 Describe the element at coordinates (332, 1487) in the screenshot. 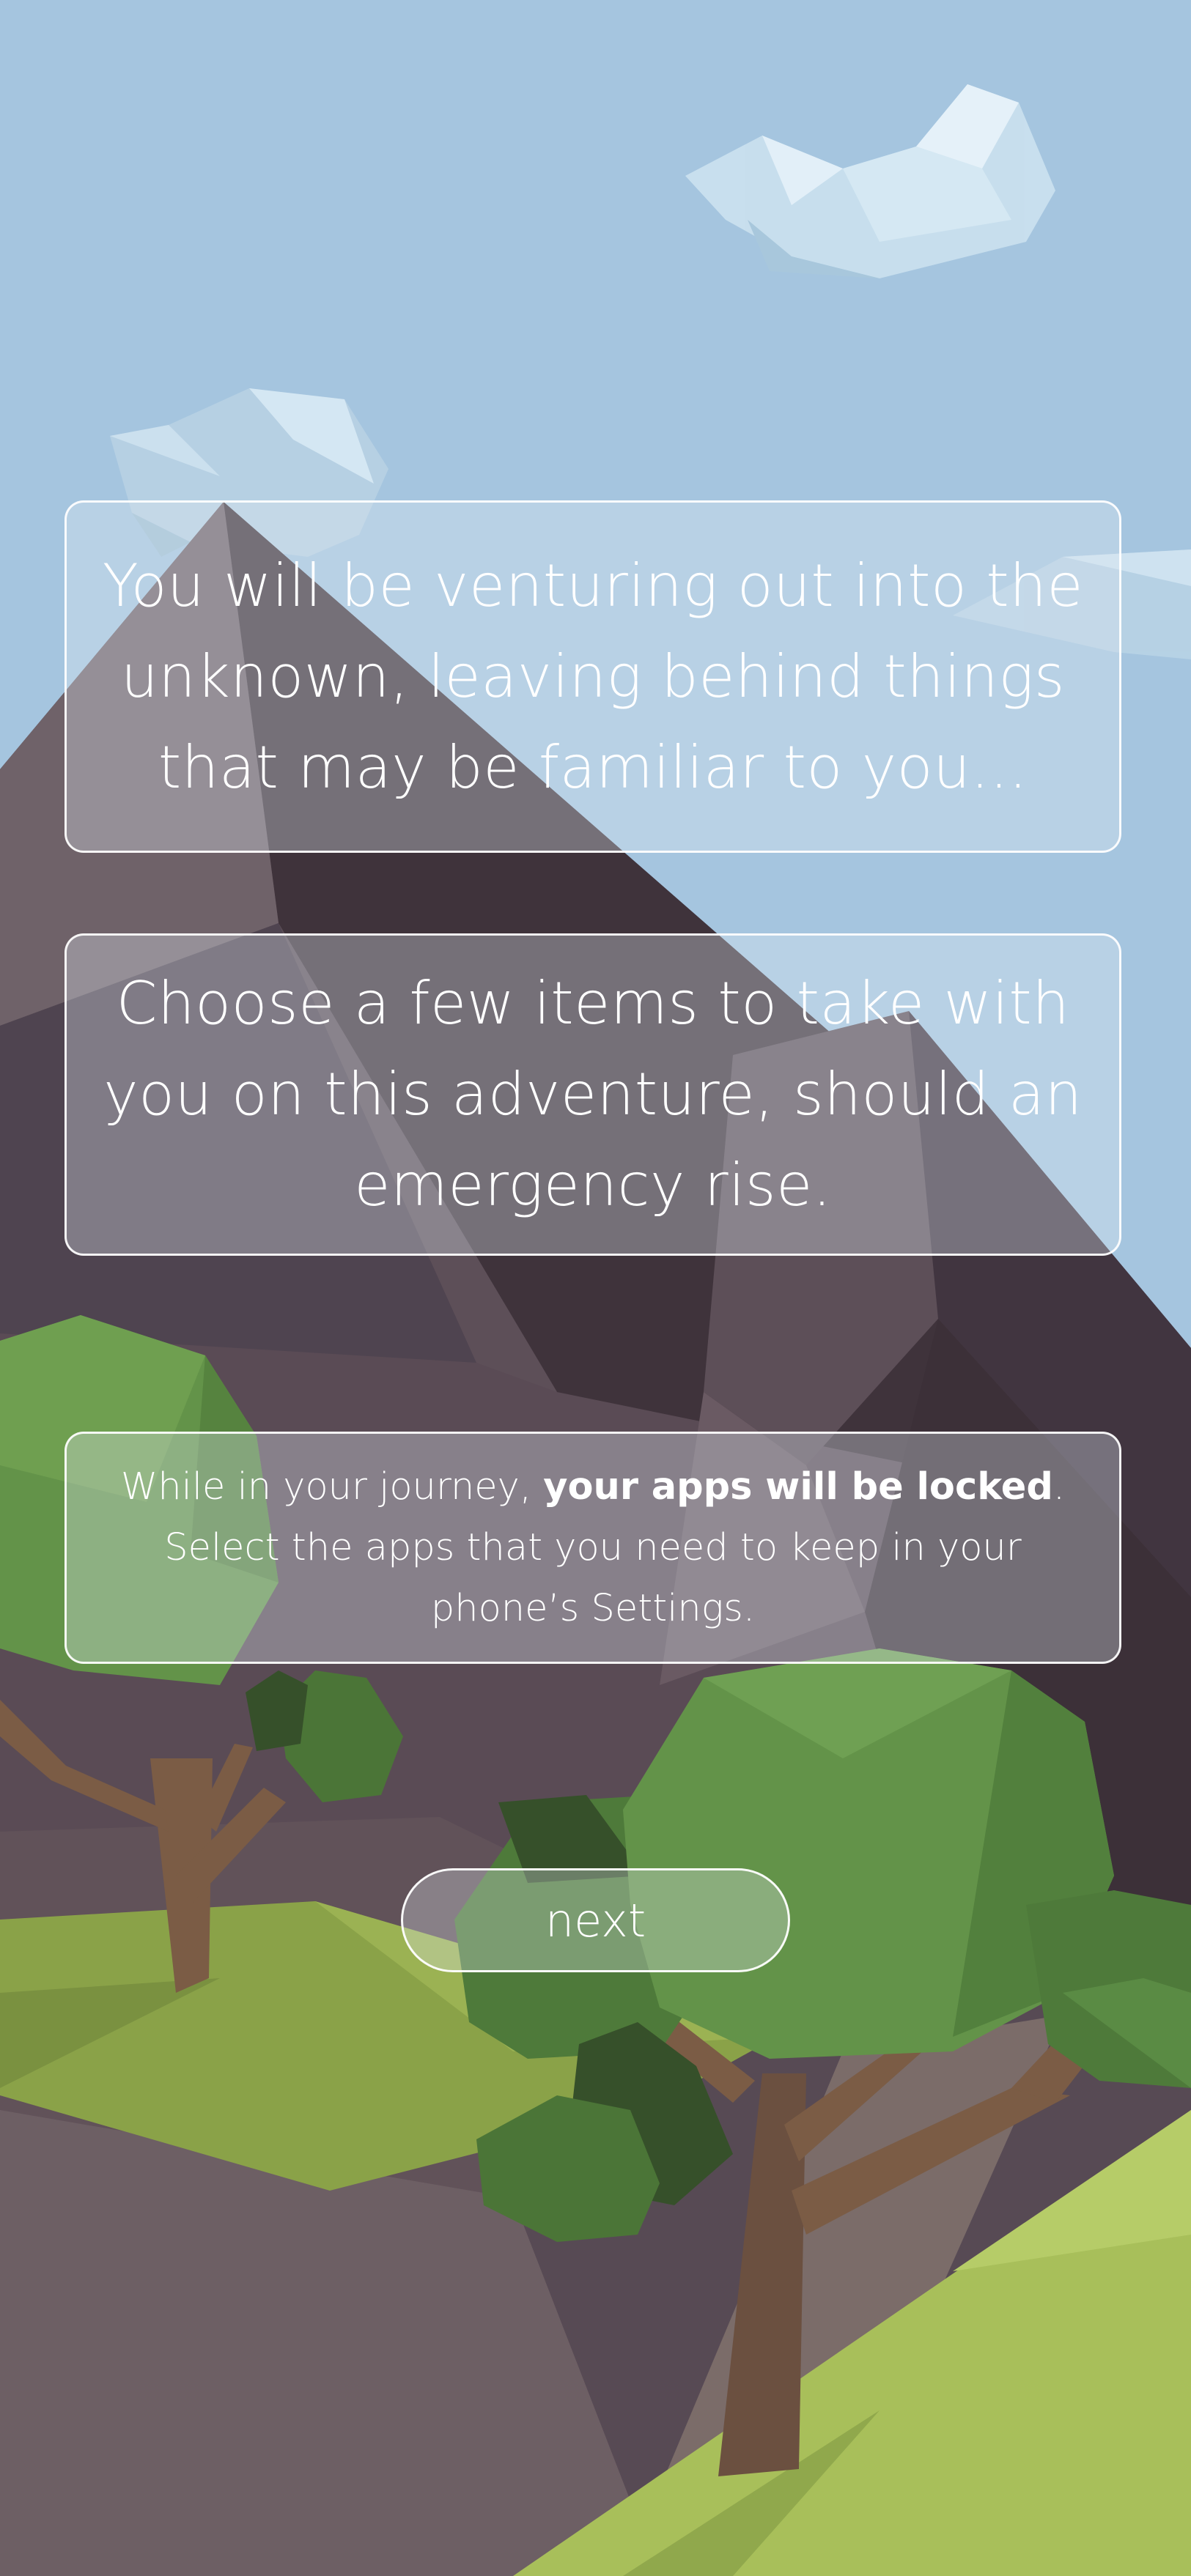

I see `notice-prefix: While in your journey,` at that location.